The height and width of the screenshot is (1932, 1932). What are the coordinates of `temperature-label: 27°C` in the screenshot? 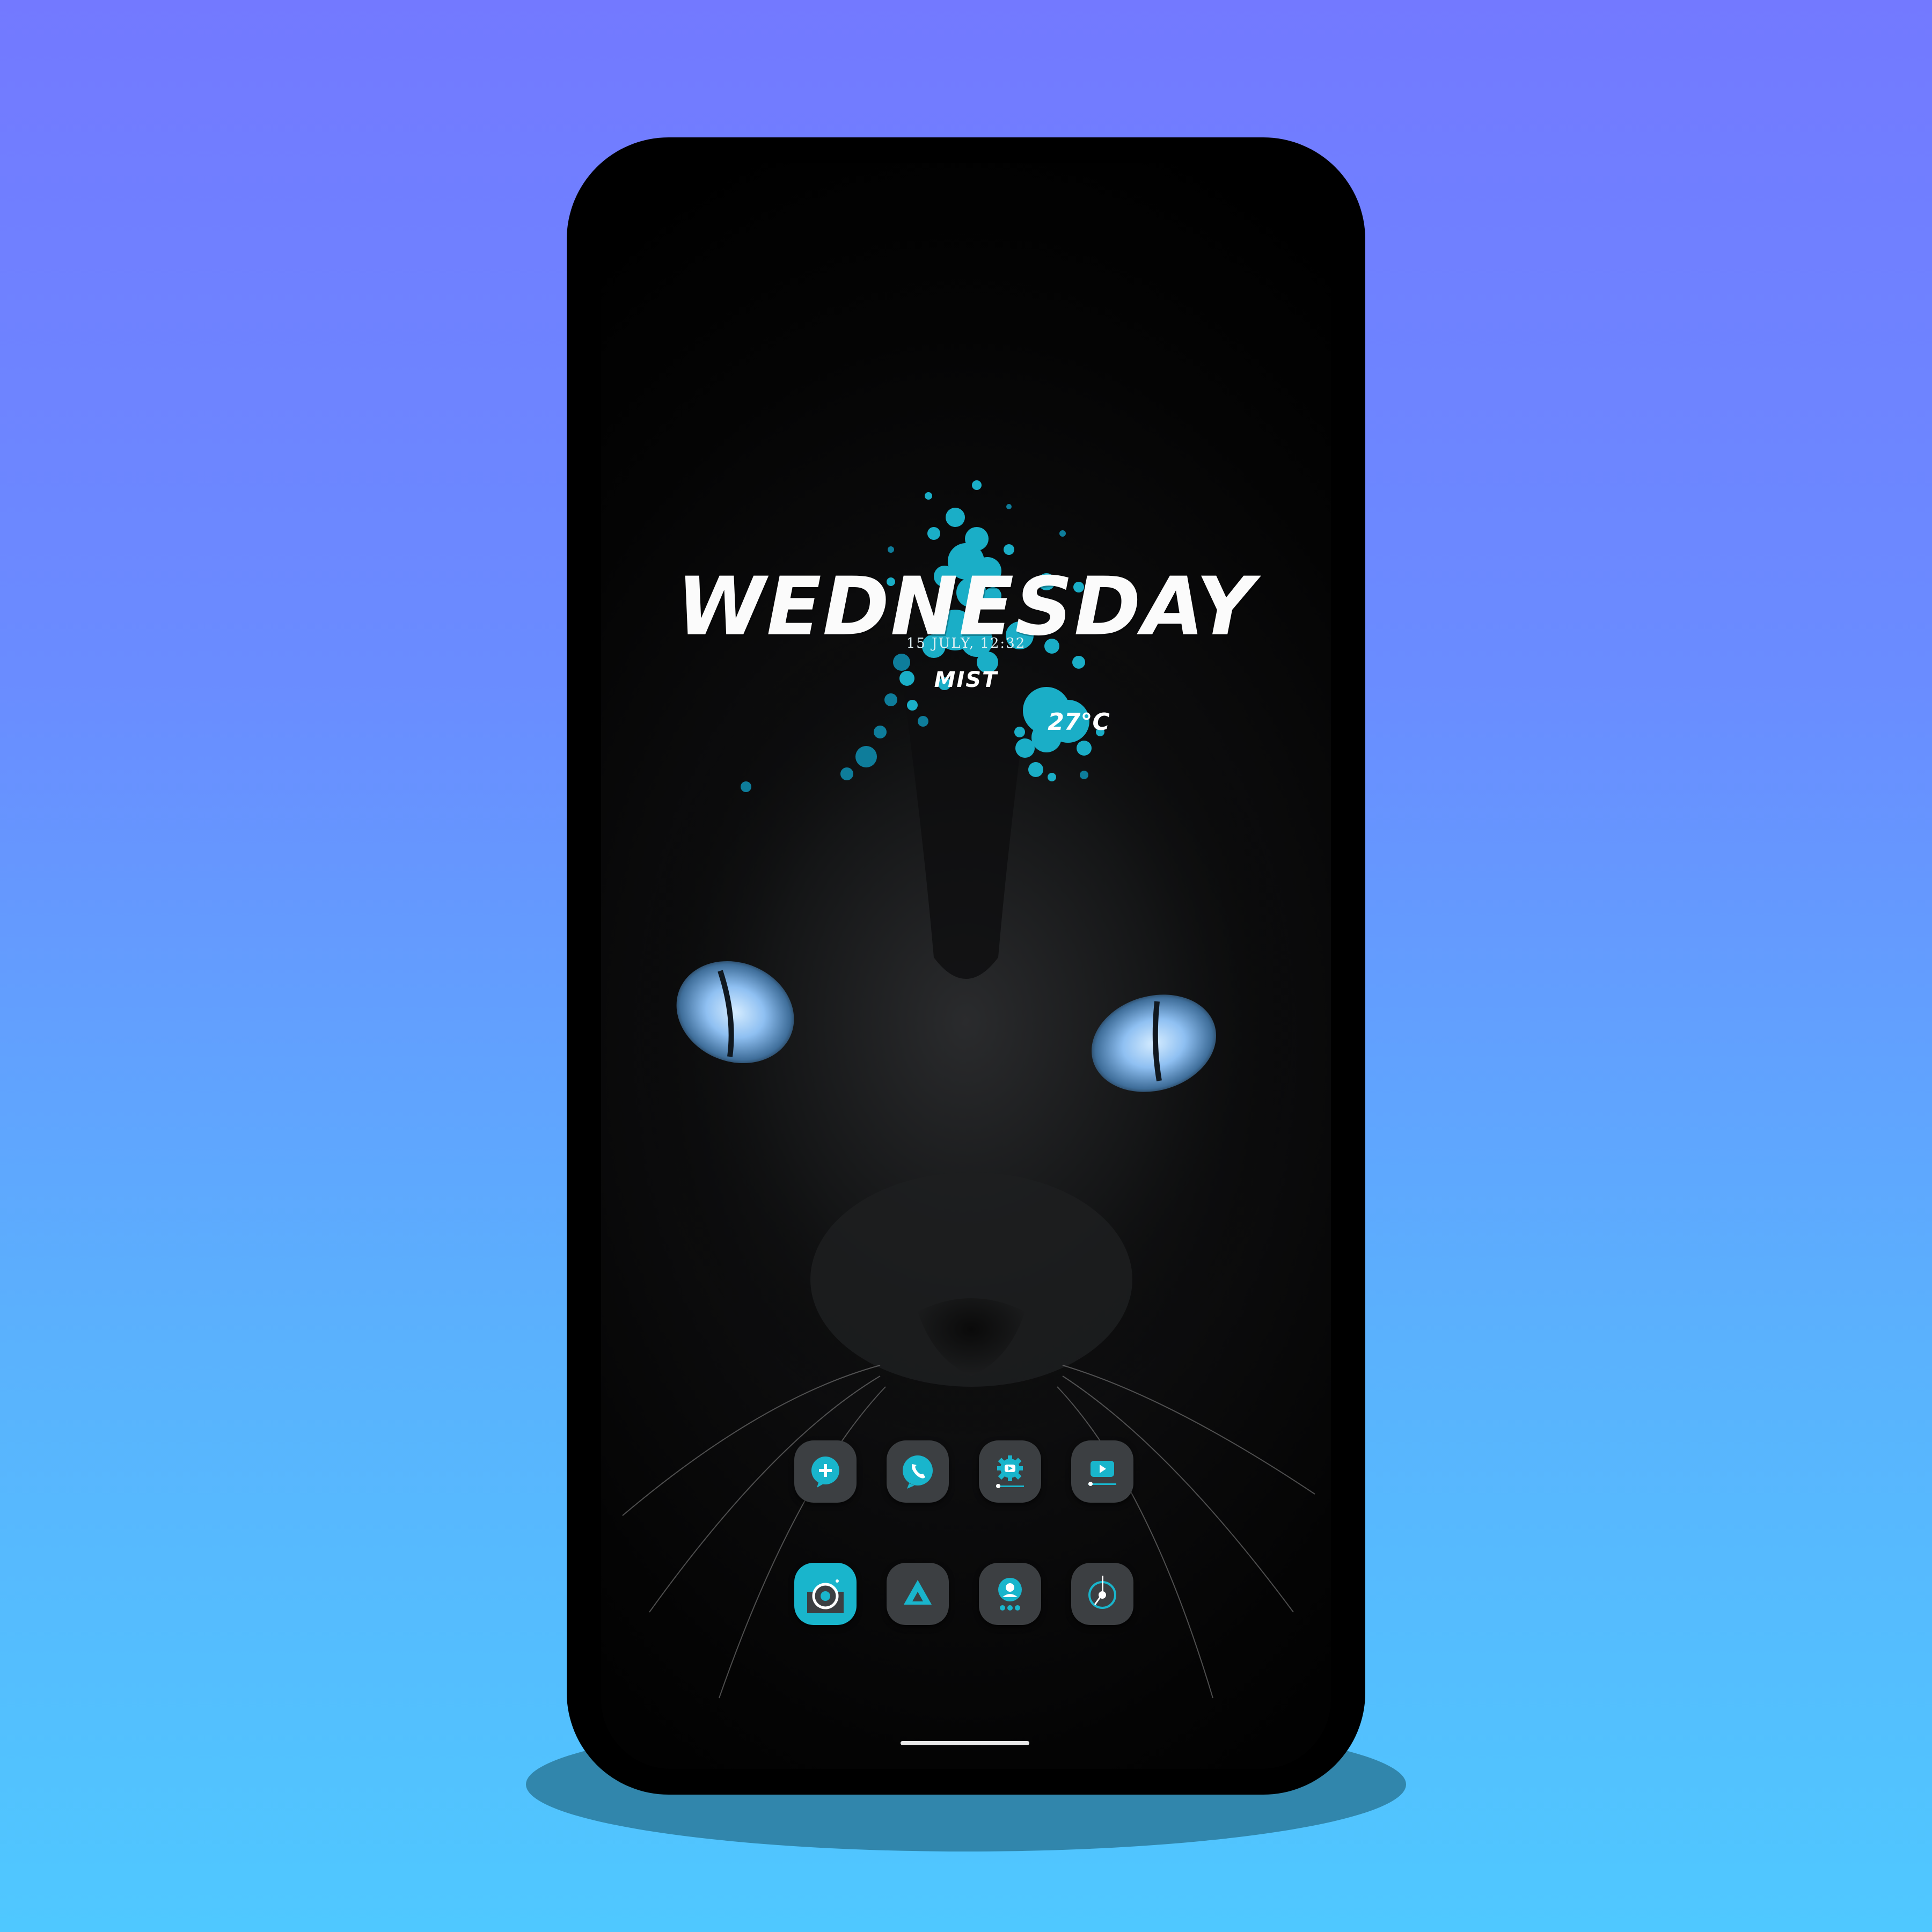 It's located at (1079, 722).